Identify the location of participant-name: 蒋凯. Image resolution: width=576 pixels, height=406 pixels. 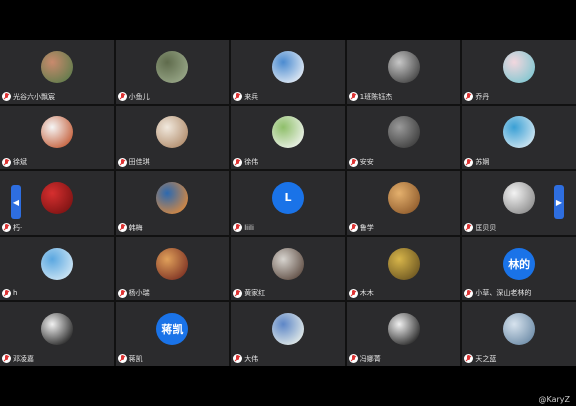
(135, 358).